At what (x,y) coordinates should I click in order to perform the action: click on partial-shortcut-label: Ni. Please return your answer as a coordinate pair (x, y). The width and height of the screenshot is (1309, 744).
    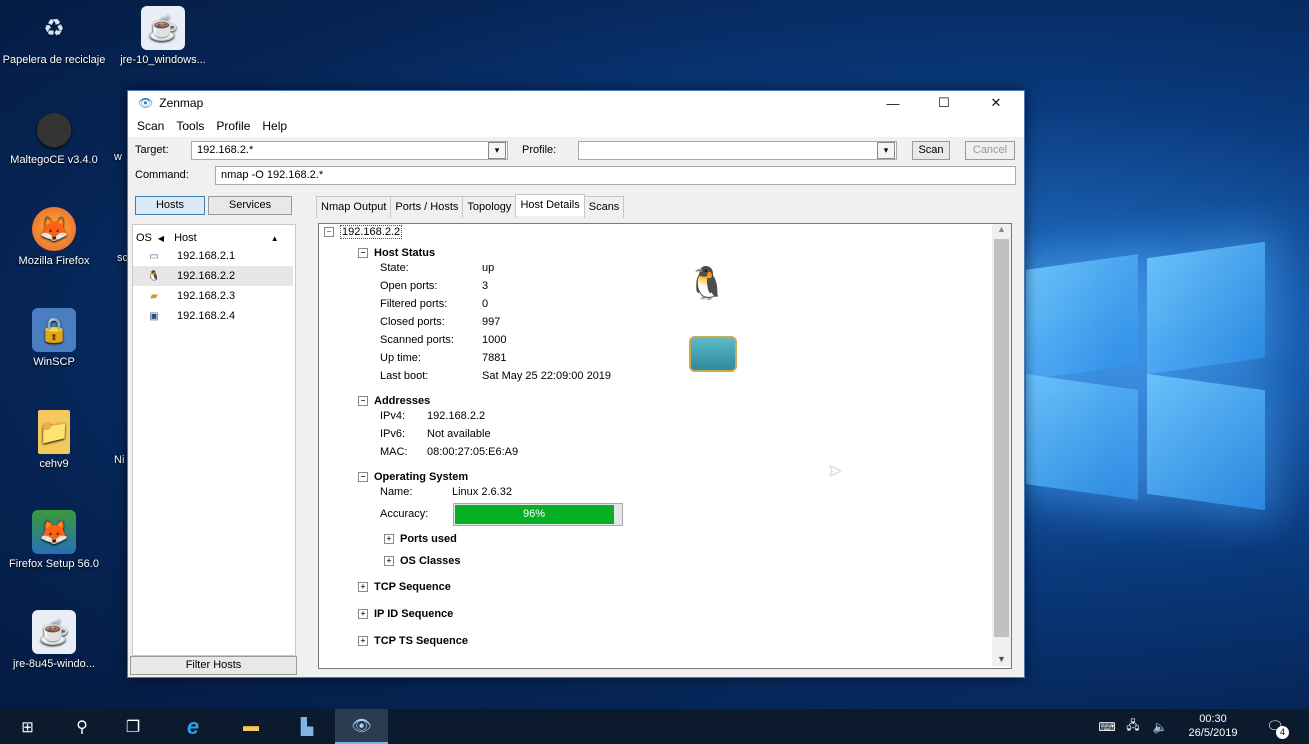
    Looking at the image, I should click on (119, 460).